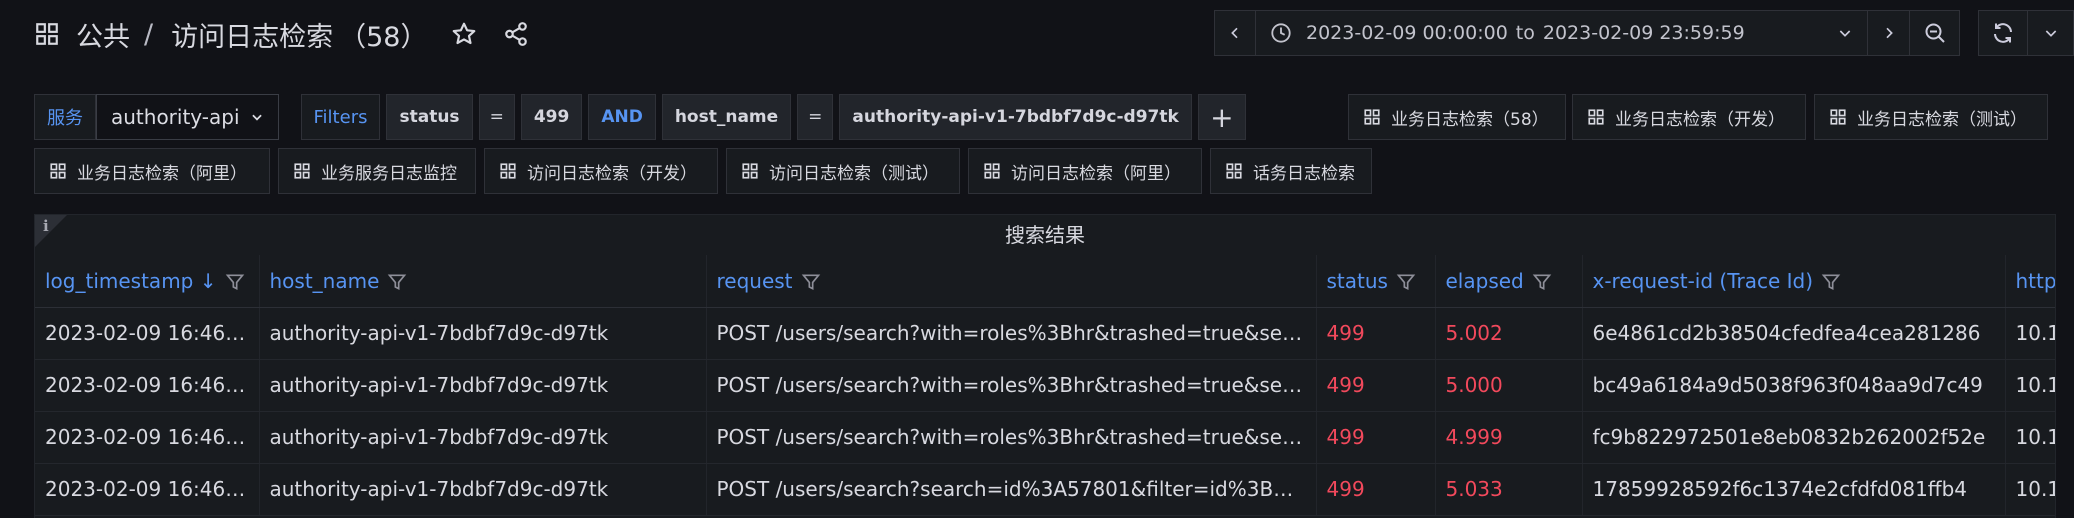 The image size is (2074, 518). What do you see at coordinates (1357, 280) in the screenshot?
I see `column-header-label: status` at bounding box center [1357, 280].